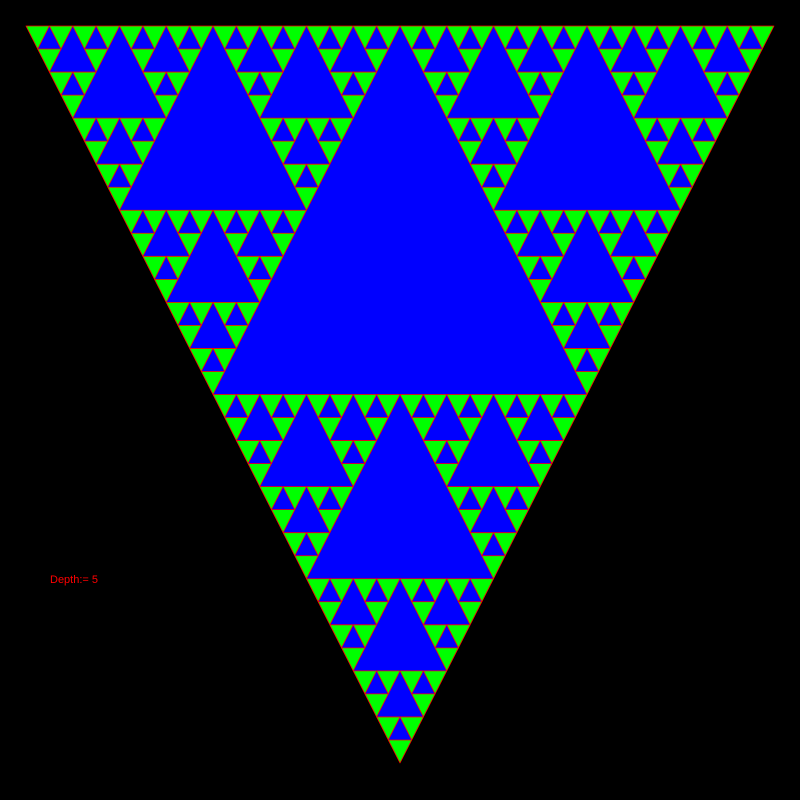 The image size is (800, 800). Describe the element at coordinates (74, 580) in the screenshot. I see `depth-label: Depth:= 5` at that location.